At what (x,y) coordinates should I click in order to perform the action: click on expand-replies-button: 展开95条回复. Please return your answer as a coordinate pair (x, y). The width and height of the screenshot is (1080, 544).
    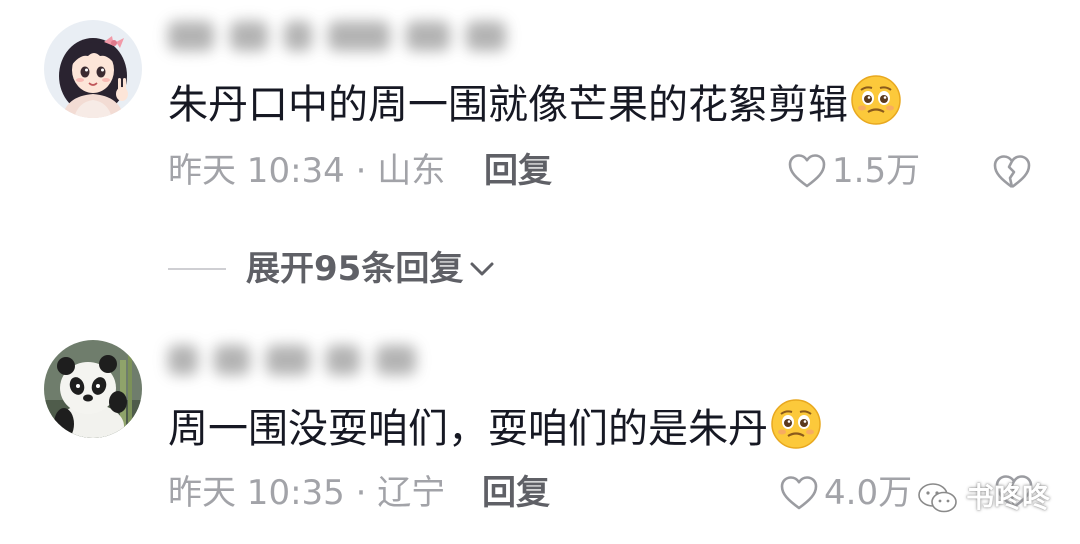
    Looking at the image, I should click on (332, 269).